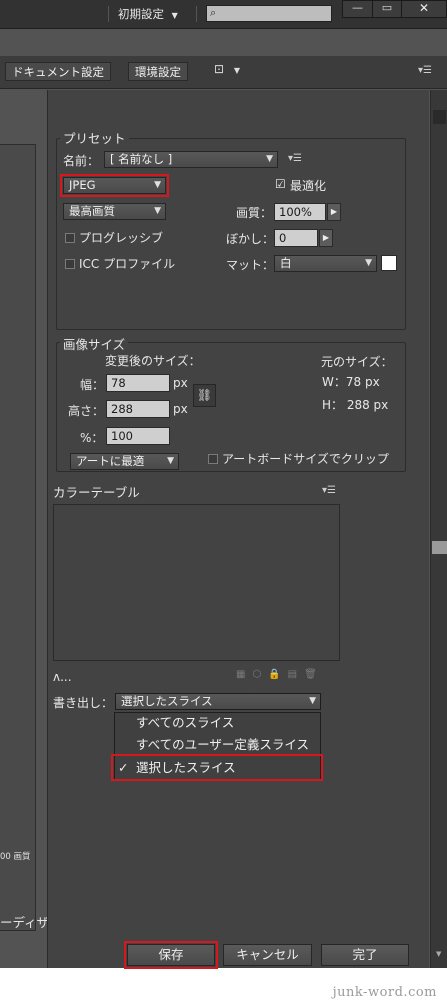 This screenshot has height=1007, width=447. I want to click on checkmark-icon: ☑, so click(280, 184).